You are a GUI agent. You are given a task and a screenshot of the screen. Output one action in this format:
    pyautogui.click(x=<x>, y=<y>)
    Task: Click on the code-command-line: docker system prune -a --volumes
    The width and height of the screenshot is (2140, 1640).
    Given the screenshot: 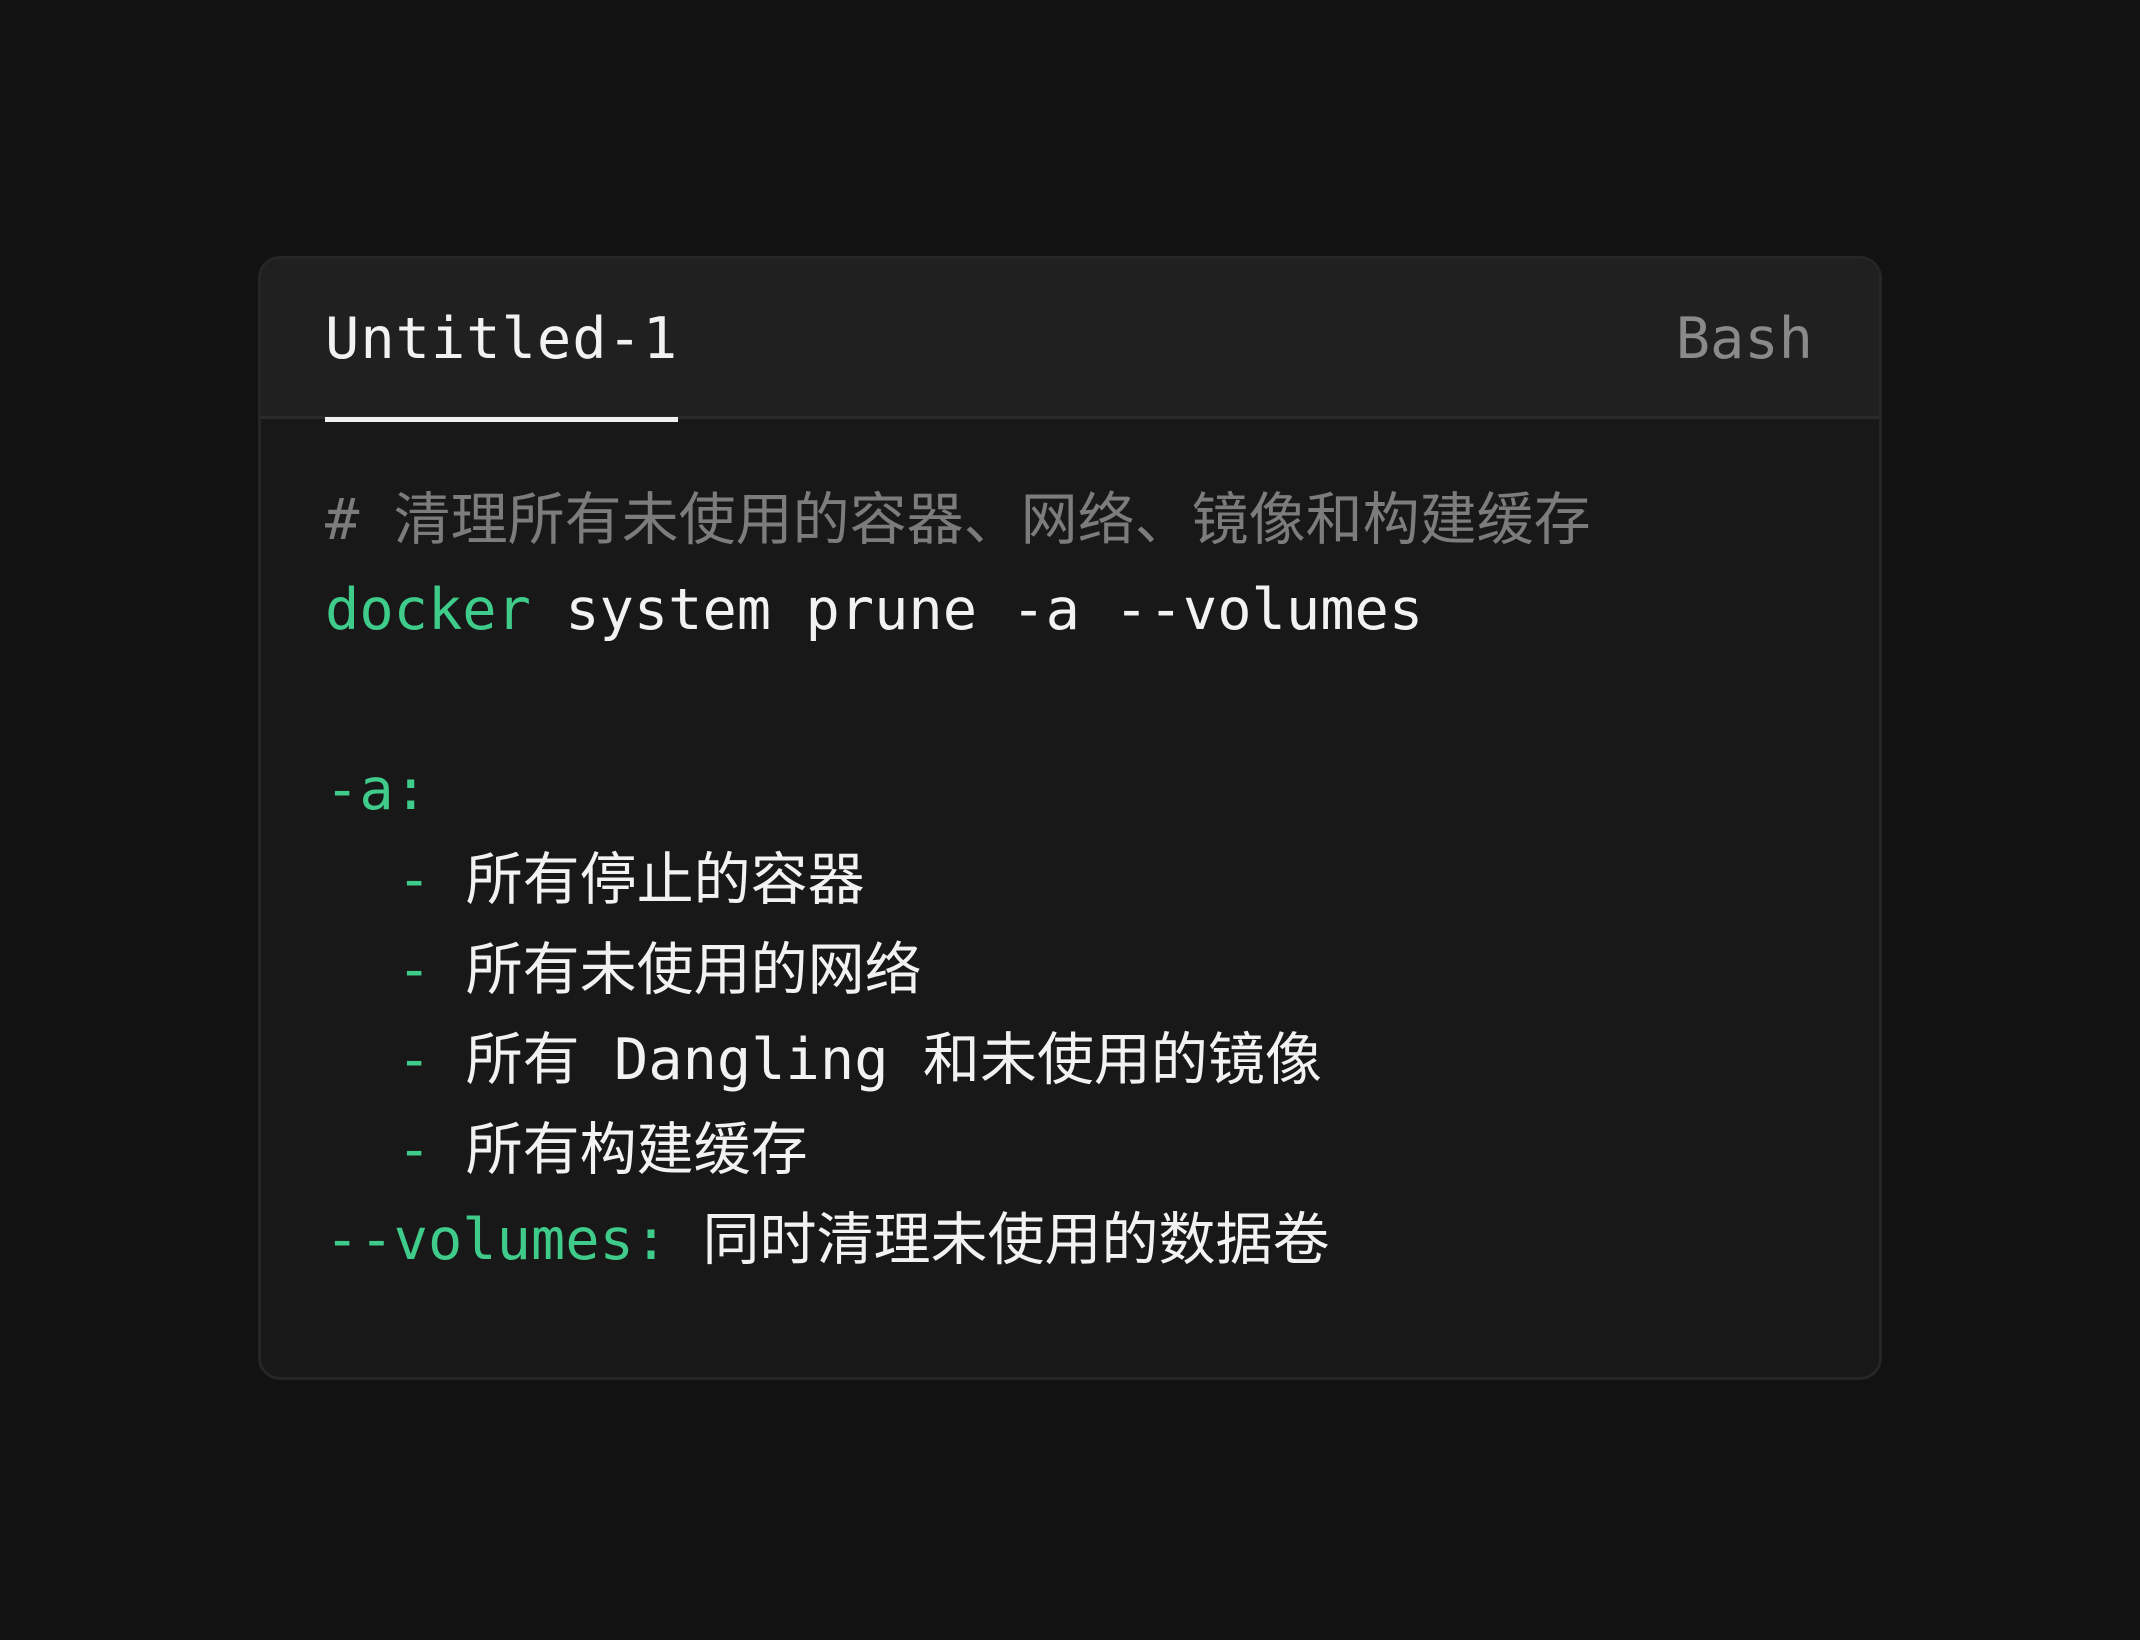 What is the action you would take?
    pyautogui.click(x=1082, y=610)
    